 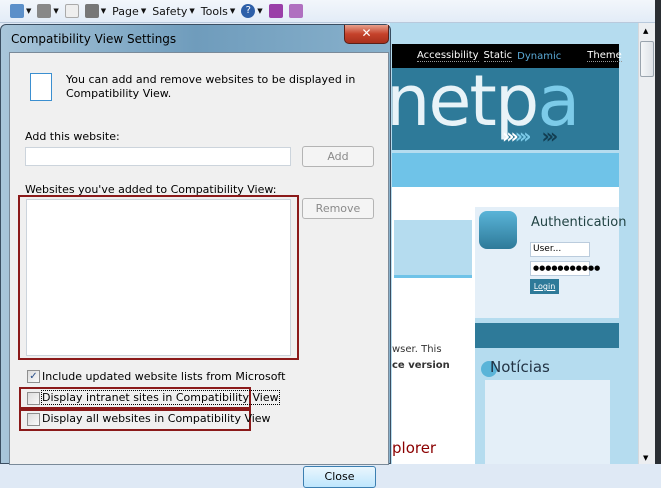 What do you see at coordinates (658, 232) in the screenshot?
I see `window-frame` at bounding box center [658, 232].